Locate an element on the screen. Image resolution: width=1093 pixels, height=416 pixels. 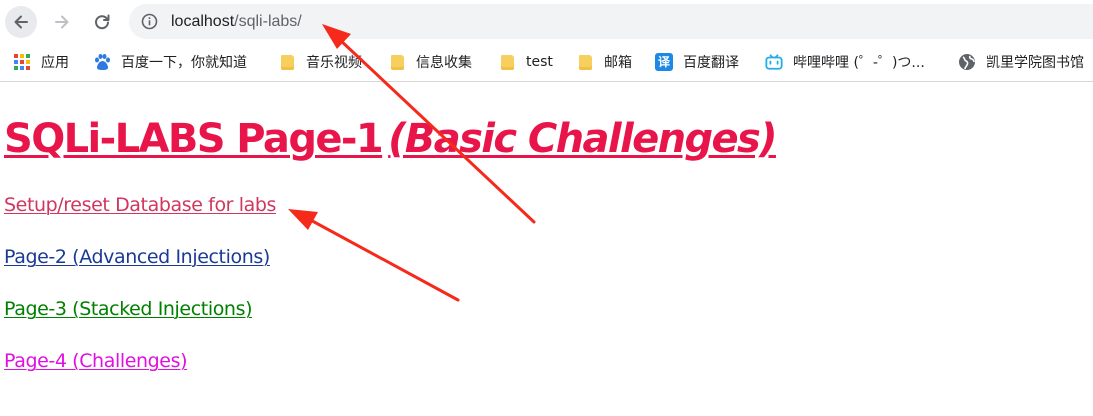
bookmark-label: 百度一下，你就知道 is located at coordinates (184, 63).